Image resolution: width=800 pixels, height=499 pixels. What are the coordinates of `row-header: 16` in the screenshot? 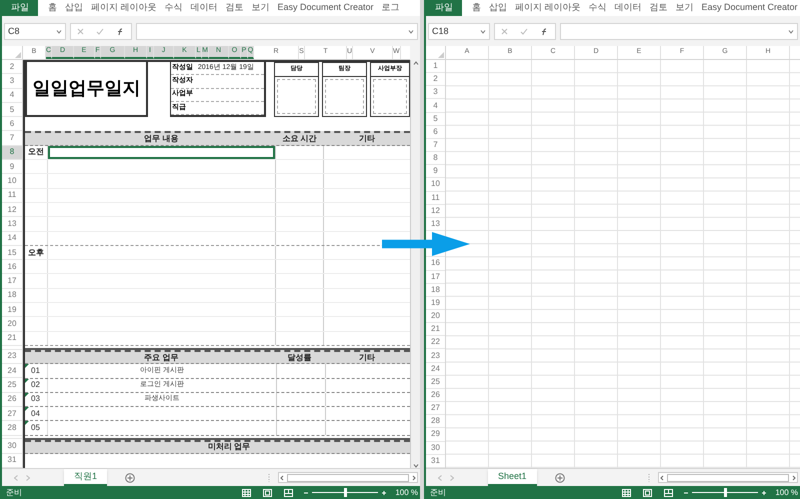 It's located at (12, 267).